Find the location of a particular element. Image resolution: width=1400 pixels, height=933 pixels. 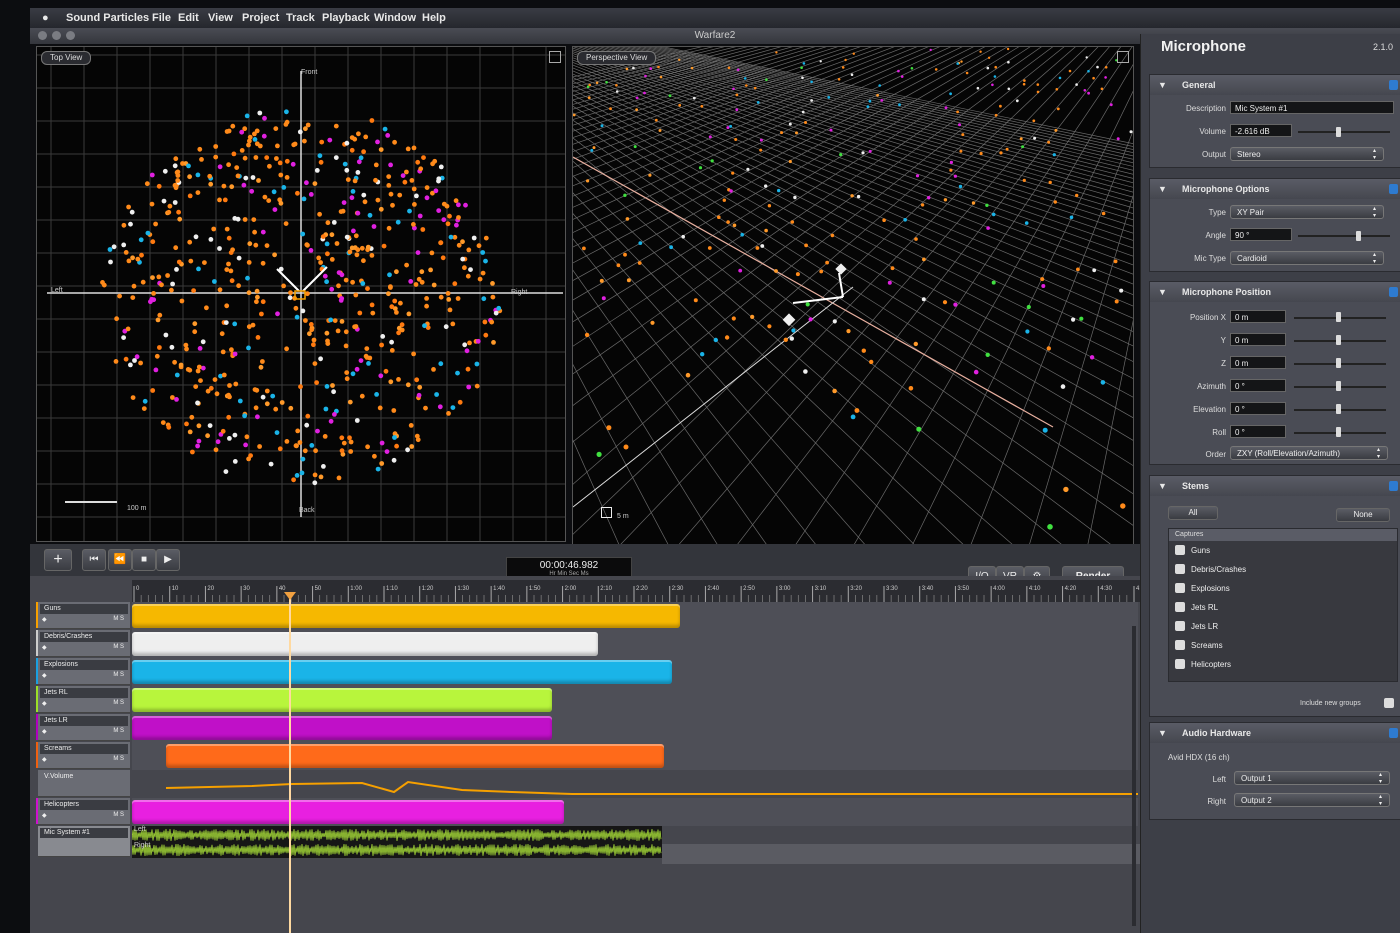

type-select: XY Pair is located at coordinates (1307, 212).